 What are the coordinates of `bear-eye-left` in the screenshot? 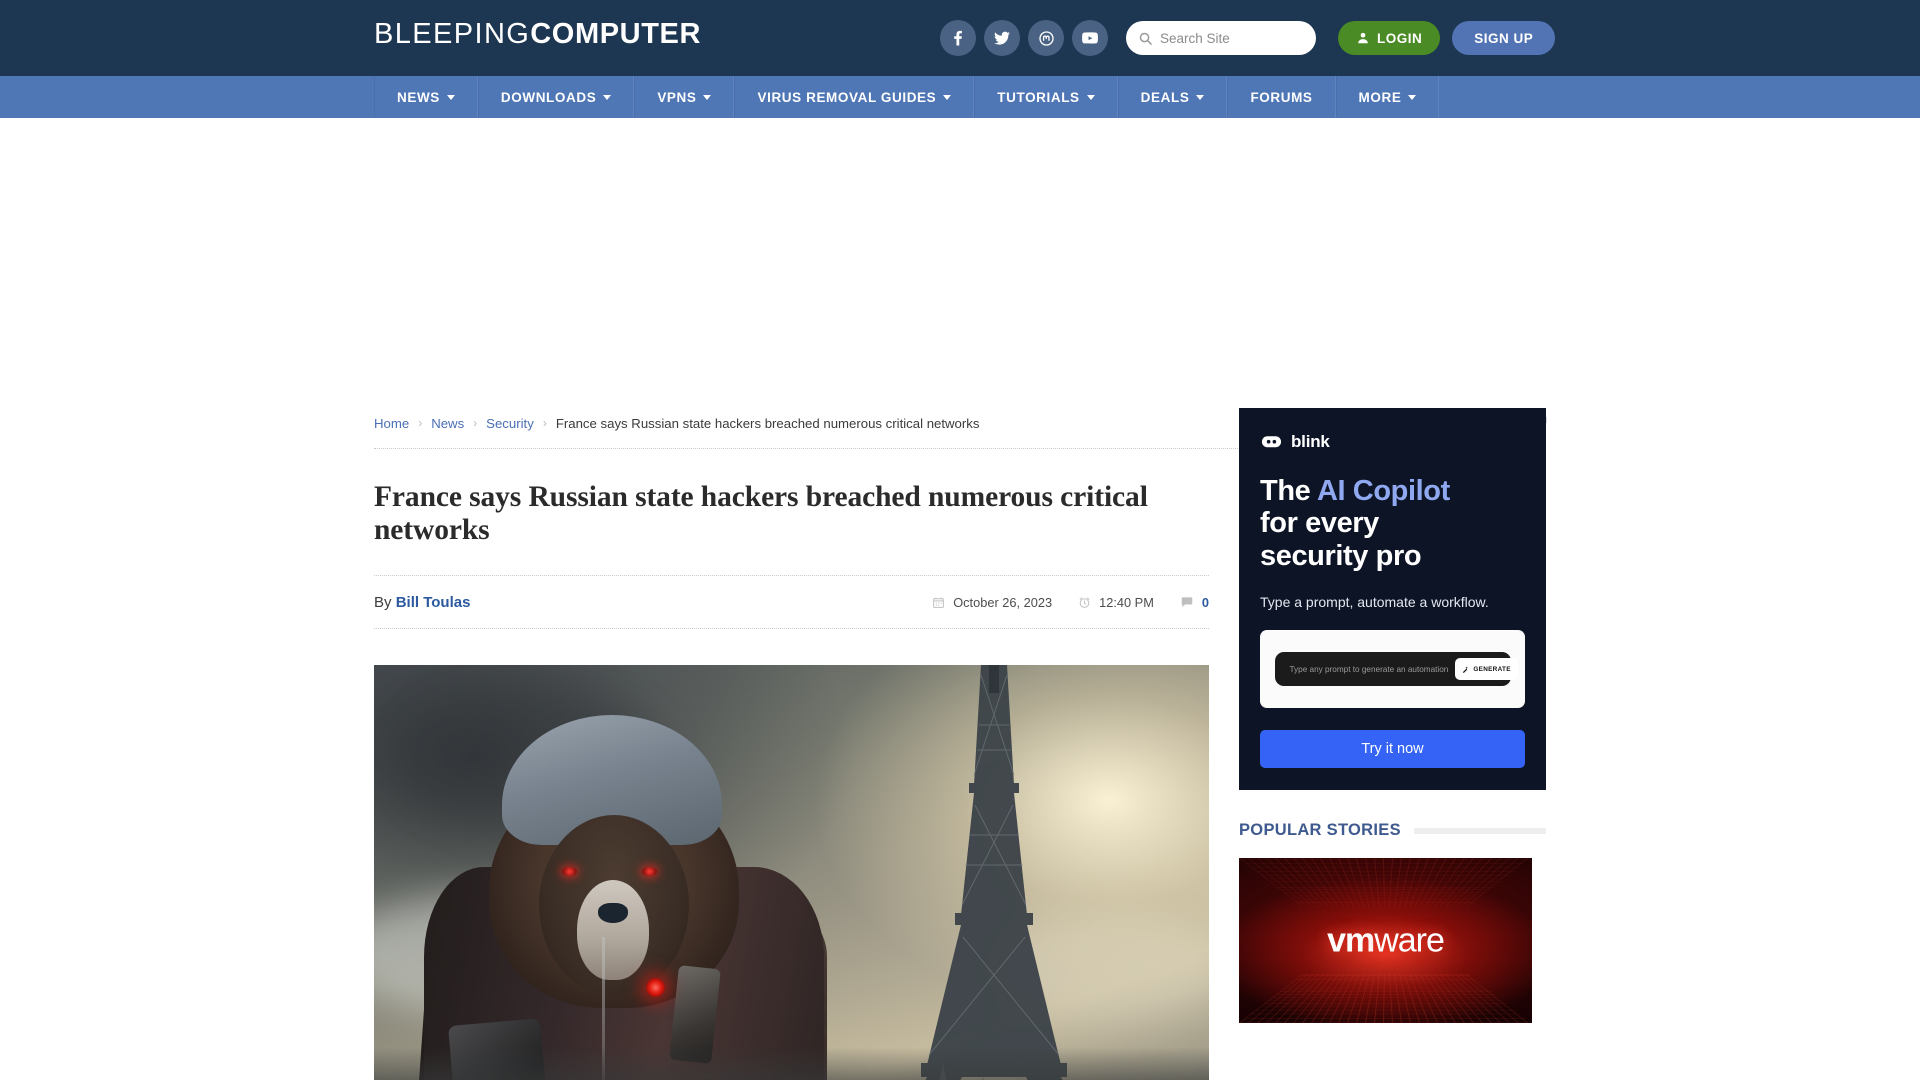 It's located at (569, 871).